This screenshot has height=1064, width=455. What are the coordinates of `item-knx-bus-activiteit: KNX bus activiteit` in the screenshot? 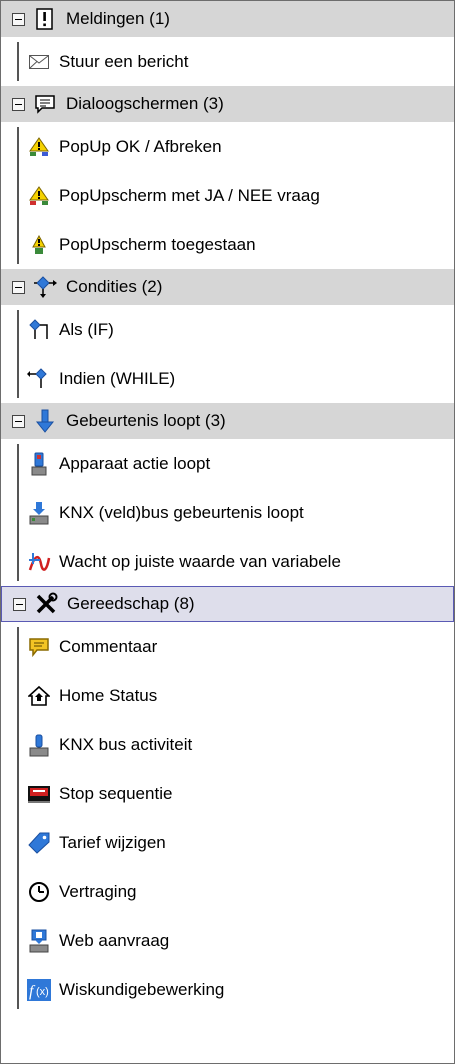 It's located at (227, 744).